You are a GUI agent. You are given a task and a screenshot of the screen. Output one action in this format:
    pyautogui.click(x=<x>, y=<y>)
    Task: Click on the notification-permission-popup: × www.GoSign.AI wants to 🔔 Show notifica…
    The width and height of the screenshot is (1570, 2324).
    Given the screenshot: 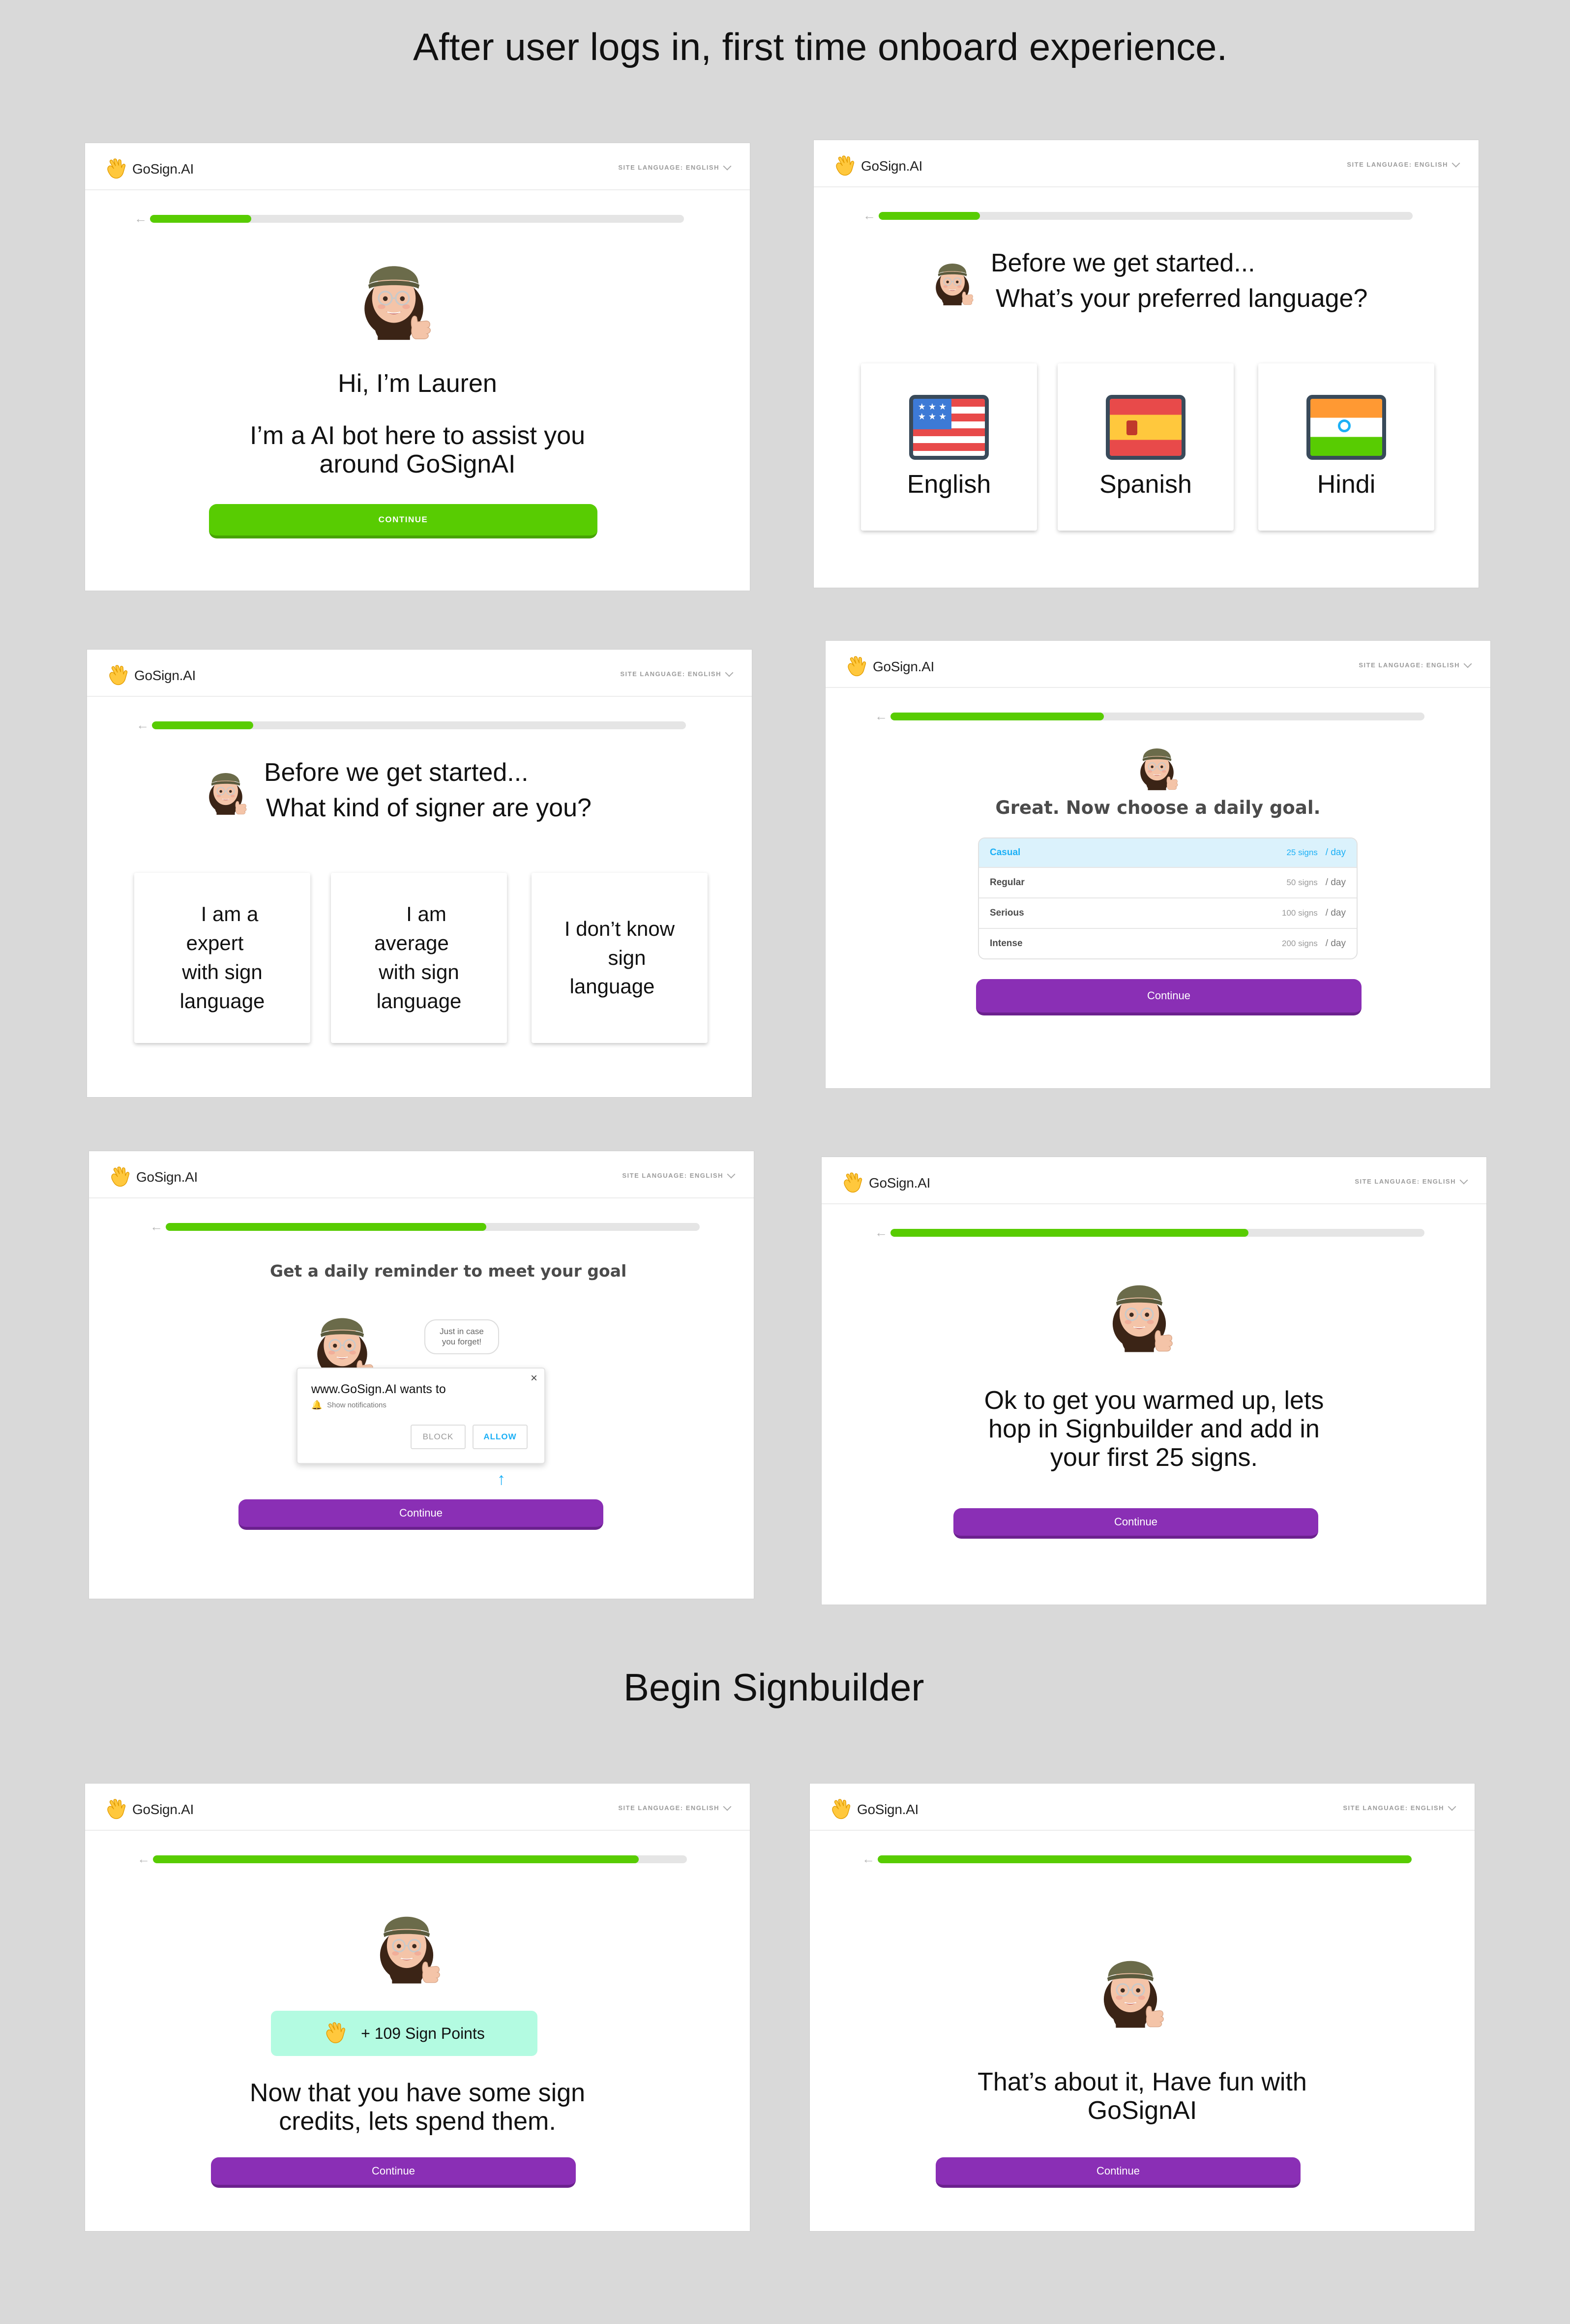 What is the action you would take?
    pyautogui.click(x=420, y=1416)
    